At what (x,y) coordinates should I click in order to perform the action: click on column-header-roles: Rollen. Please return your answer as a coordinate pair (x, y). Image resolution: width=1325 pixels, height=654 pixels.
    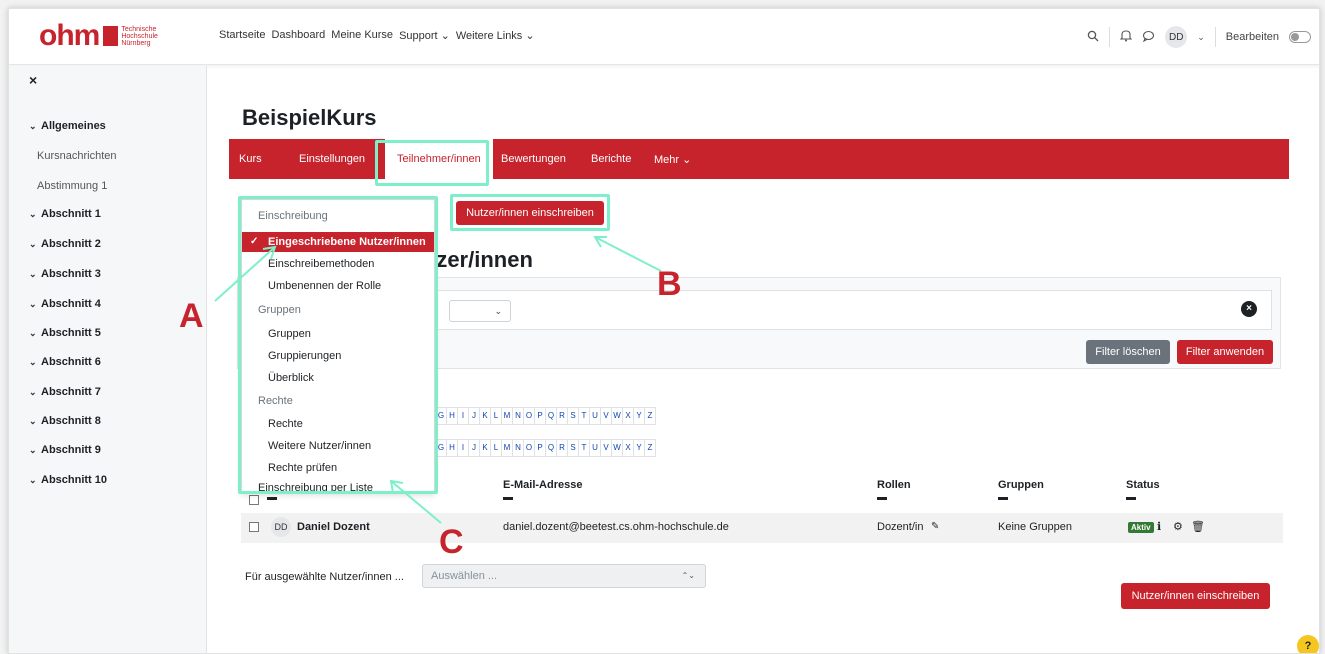
    Looking at the image, I should click on (894, 485).